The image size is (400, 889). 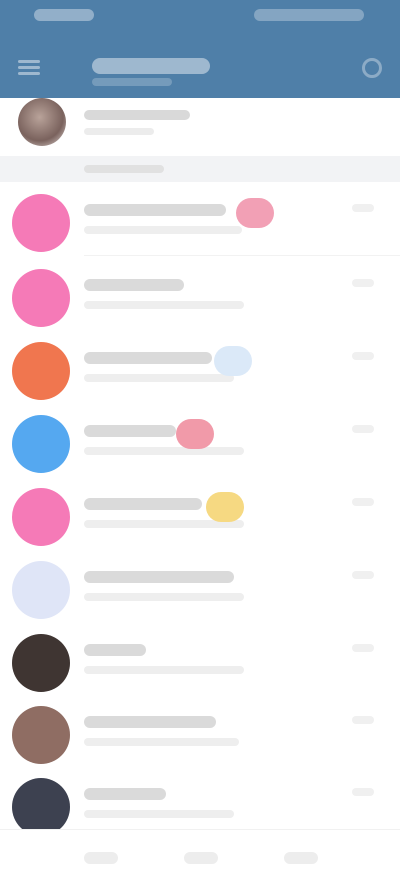 I want to click on status-icons, so click(x=309, y=15).